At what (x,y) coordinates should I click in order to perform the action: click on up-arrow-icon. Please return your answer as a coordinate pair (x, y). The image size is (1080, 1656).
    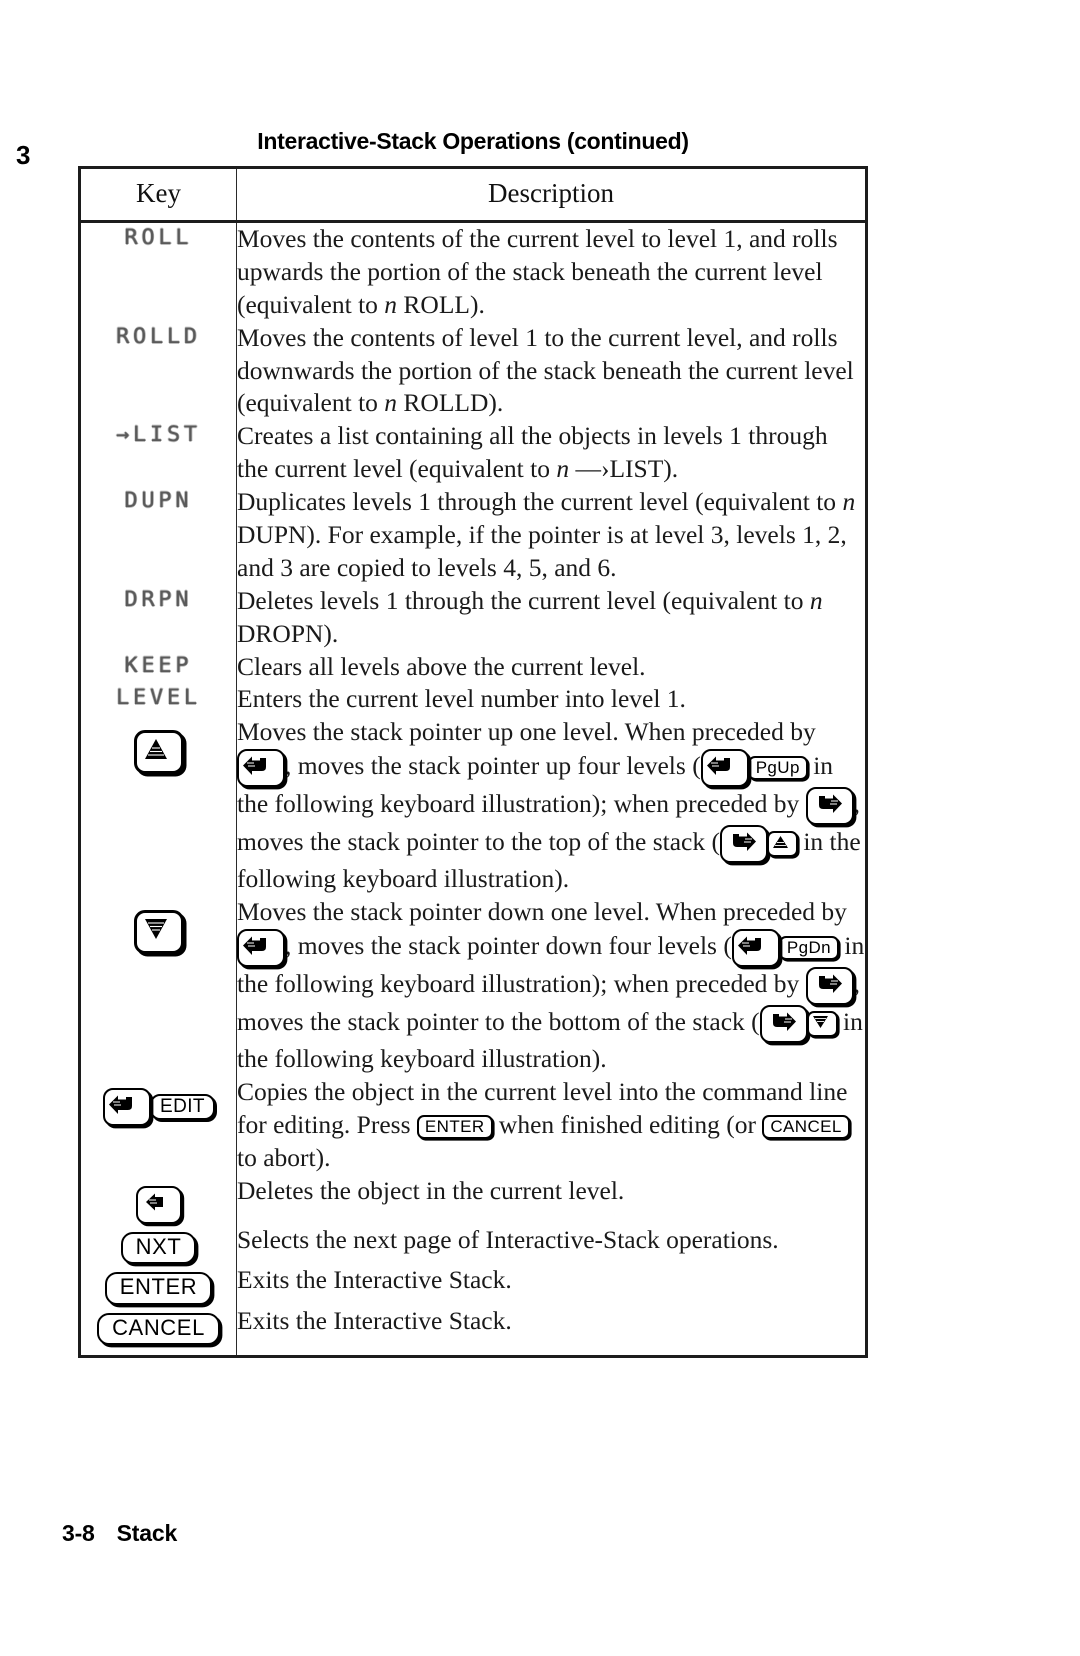
    Looking at the image, I should click on (782, 844).